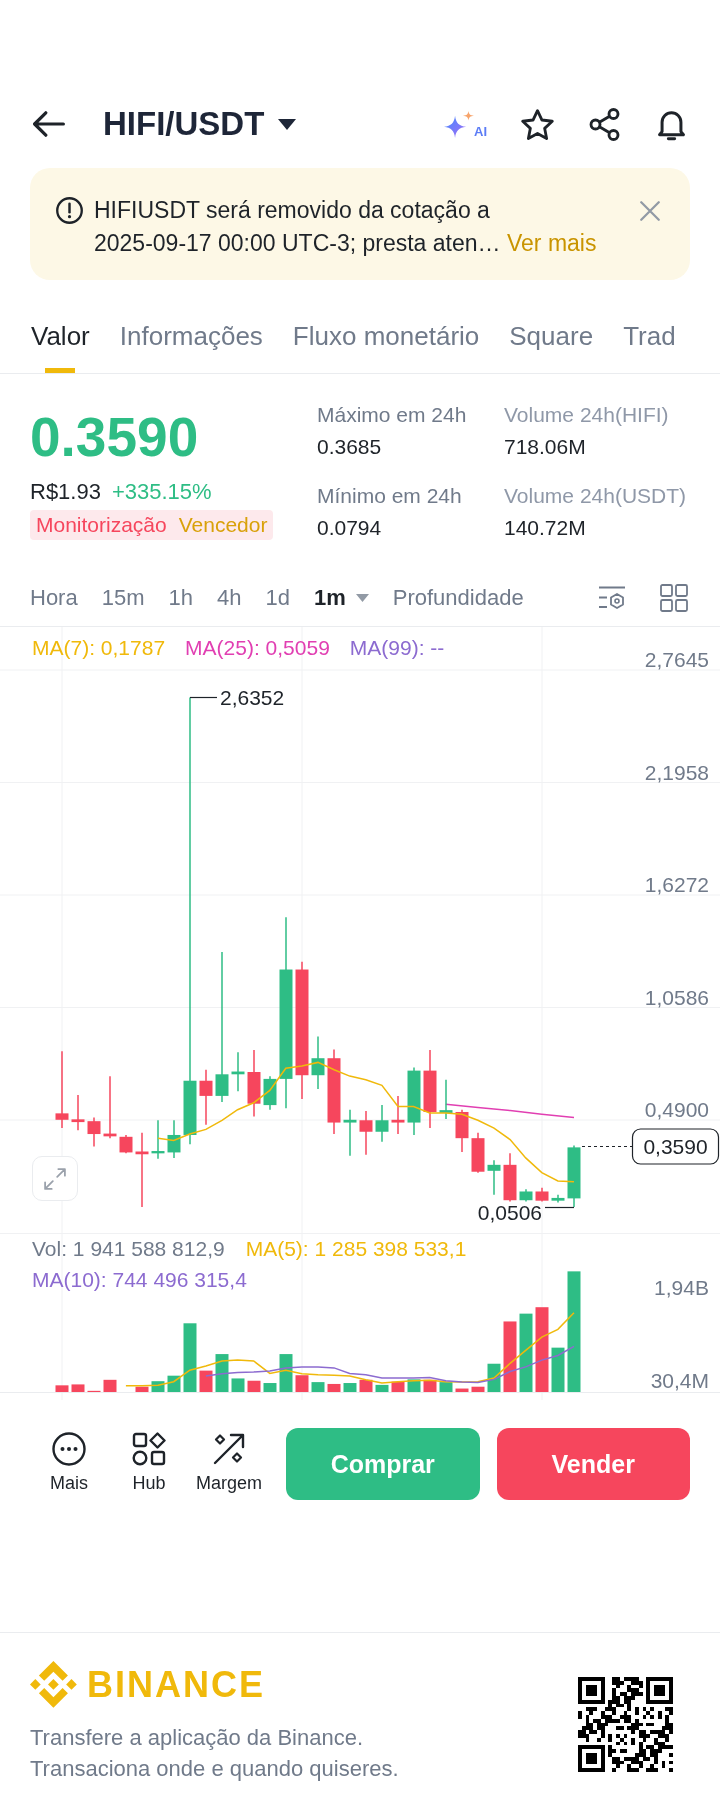 Image resolution: width=720 pixels, height=1820 pixels. I want to click on last-price-line, so click(607, 1146).